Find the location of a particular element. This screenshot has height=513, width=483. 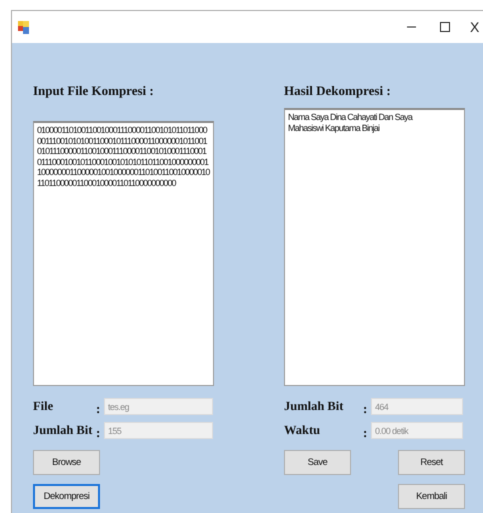

action-button: Save is located at coordinates (317, 462).